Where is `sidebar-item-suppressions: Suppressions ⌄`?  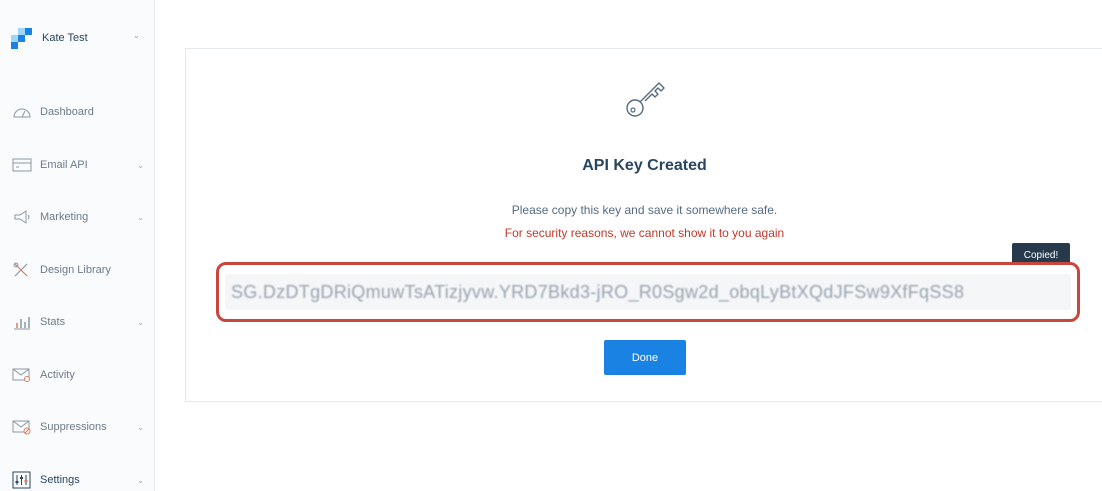 sidebar-item-suppressions: Suppressions ⌄ is located at coordinates (77, 427).